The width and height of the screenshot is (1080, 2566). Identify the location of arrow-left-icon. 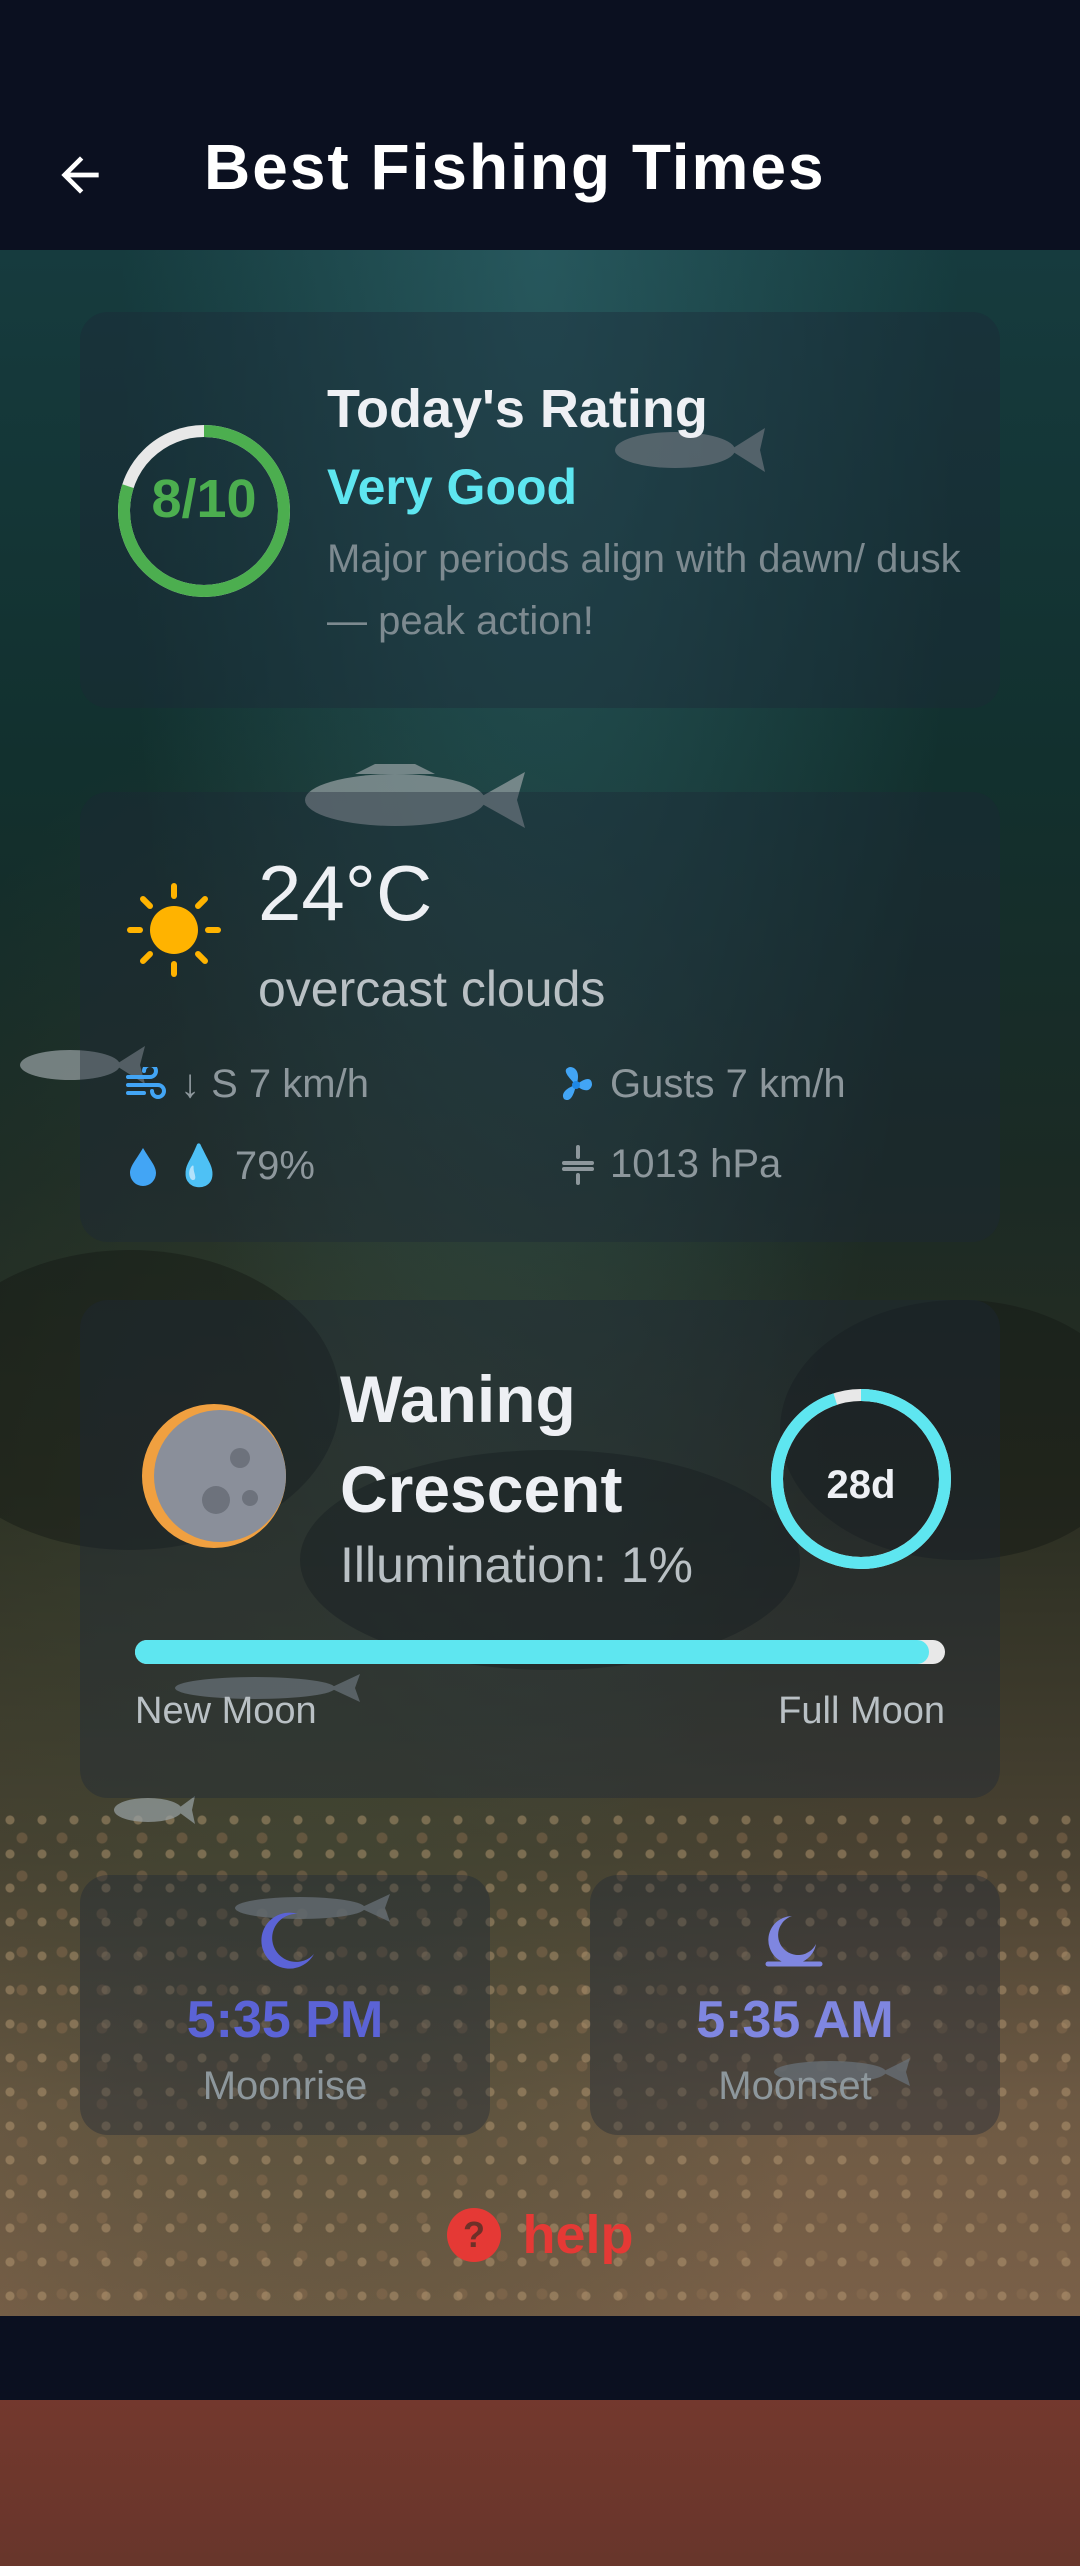
(80, 175).